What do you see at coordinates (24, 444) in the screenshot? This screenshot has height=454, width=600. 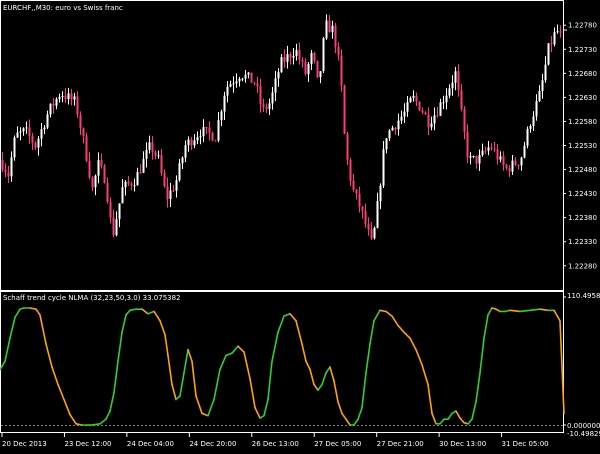 I see `time-tick-label: 20 Dec 2013` at bounding box center [24, 444].